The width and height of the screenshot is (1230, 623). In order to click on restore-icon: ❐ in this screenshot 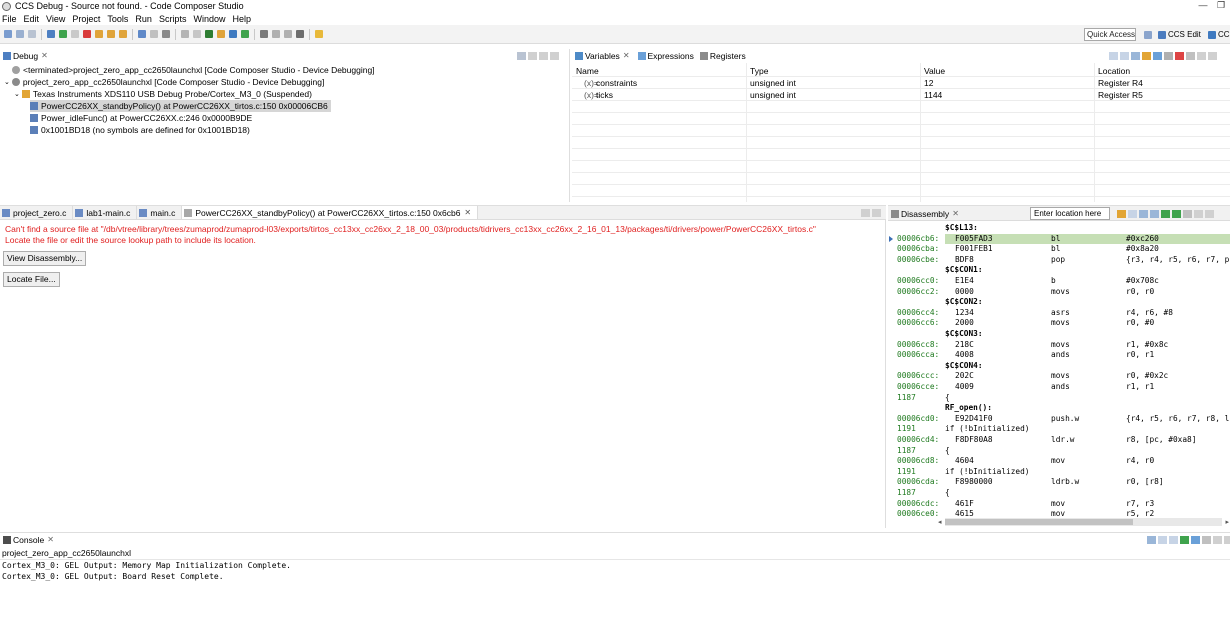, I will do `click(1221, 6)`.